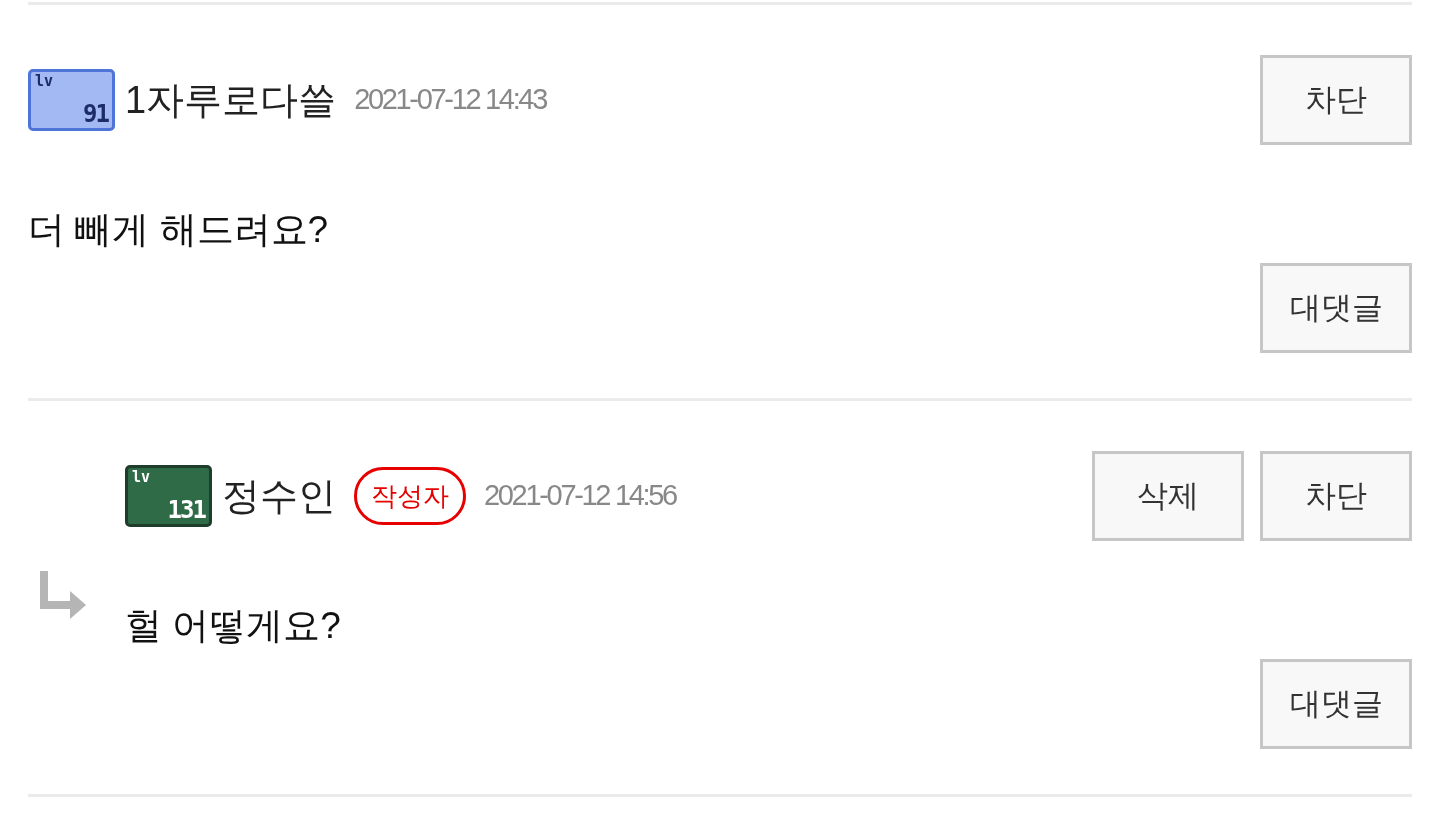  What do you see at coordinates (178, 229) in the screenshot?
I see `comment-text: 더 빼게 해드려요?` at bounding box center [178, 229].